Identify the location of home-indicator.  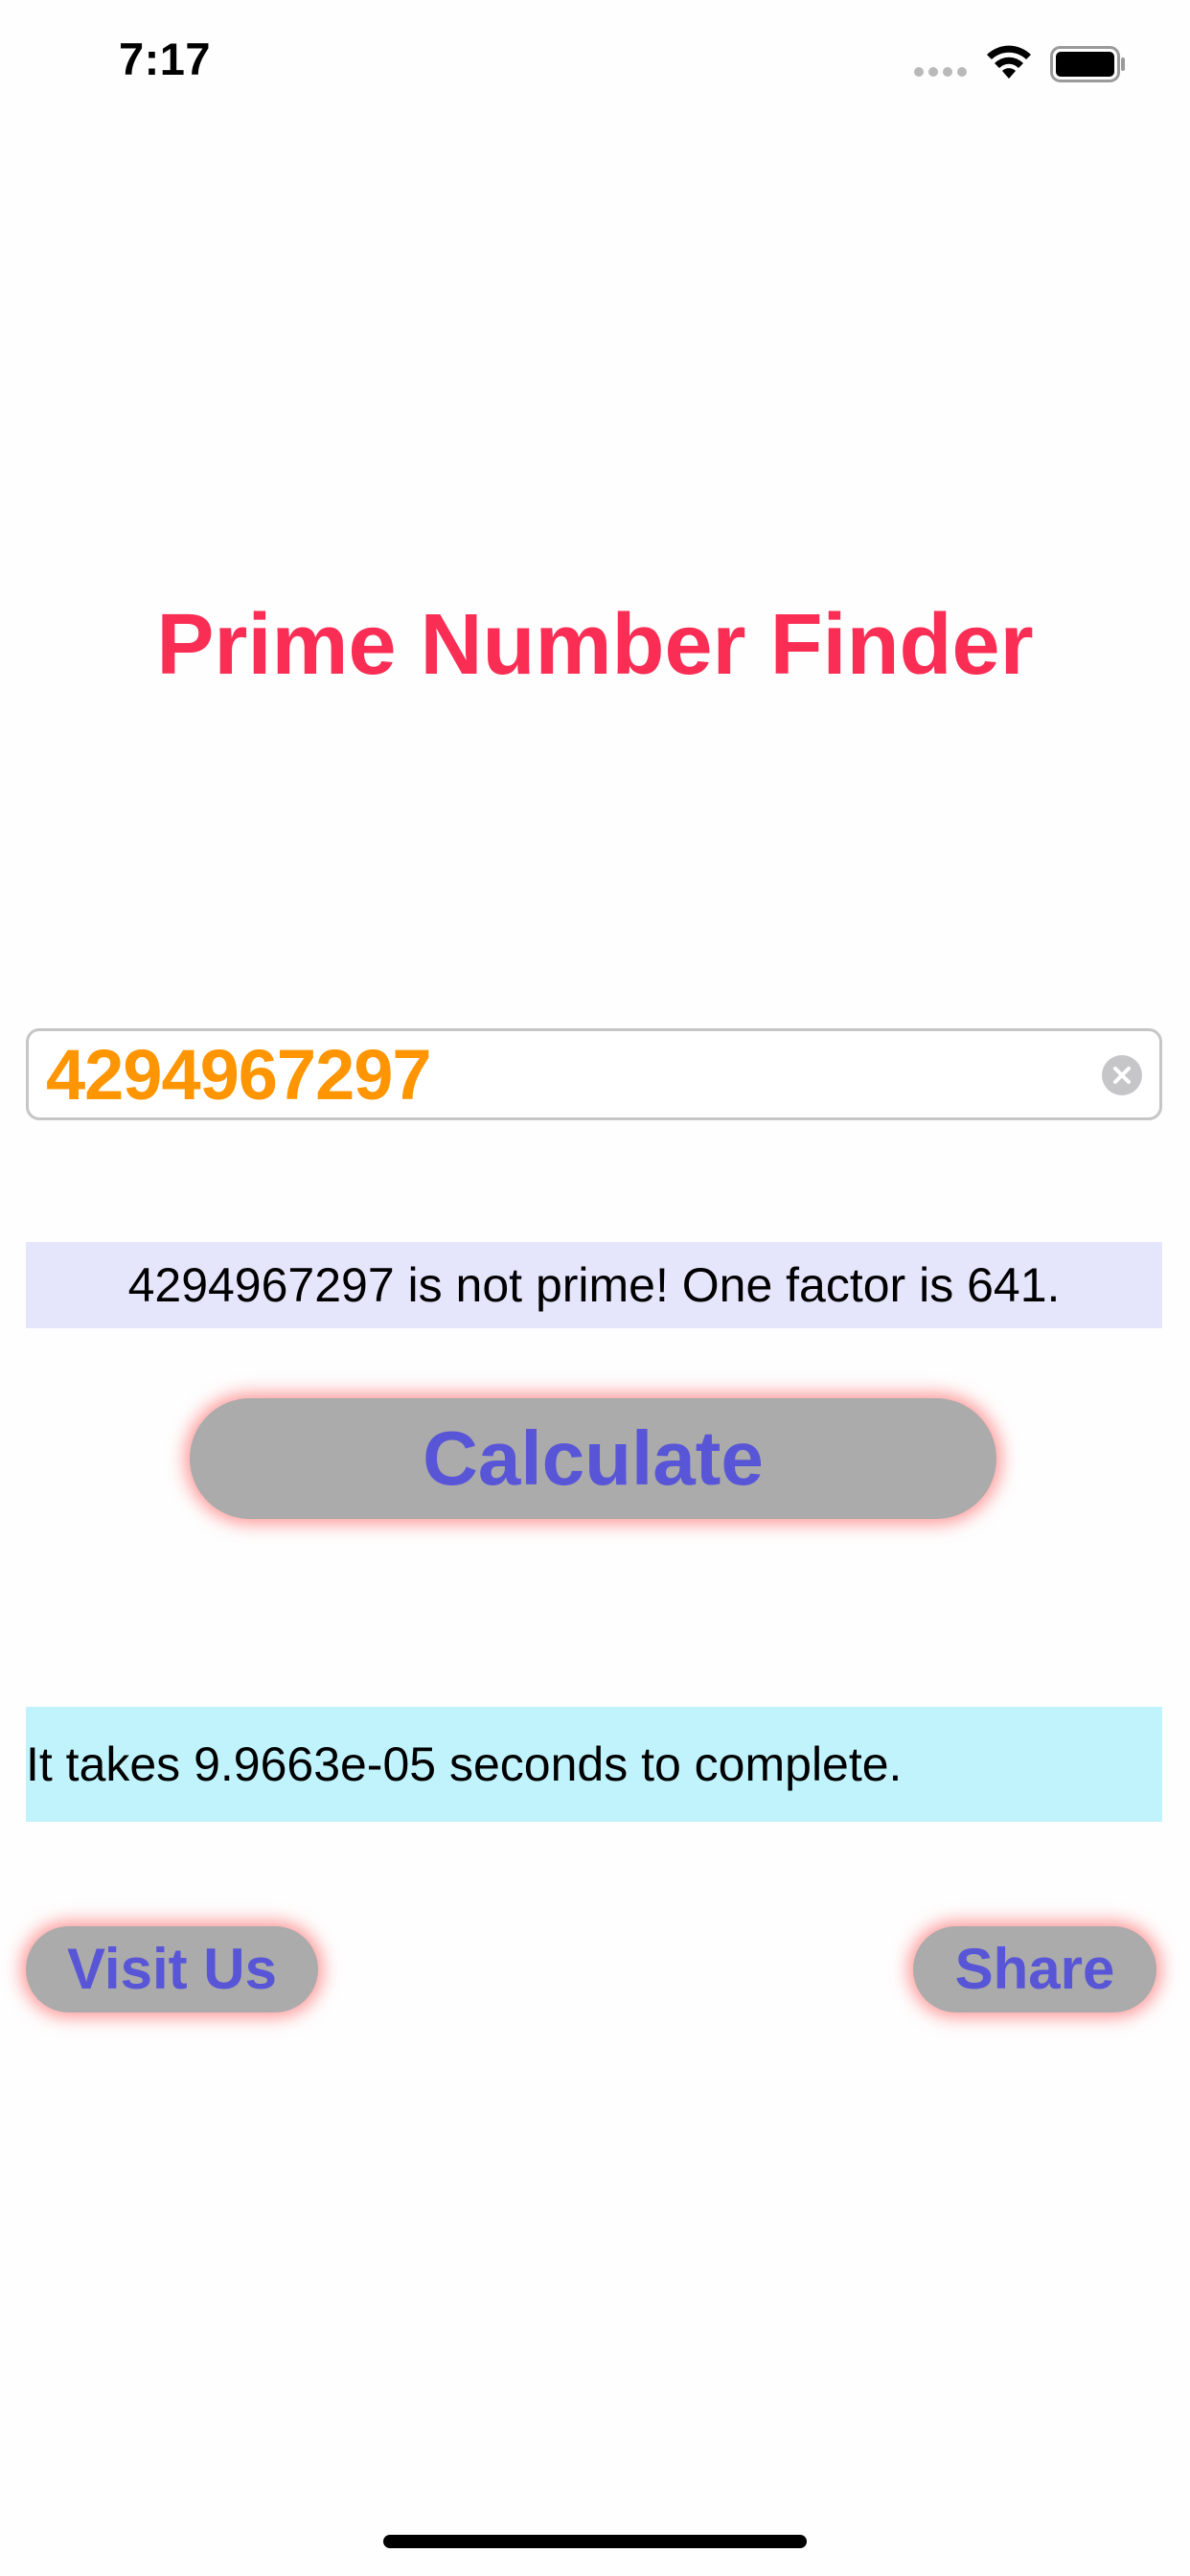
(595, 2541).